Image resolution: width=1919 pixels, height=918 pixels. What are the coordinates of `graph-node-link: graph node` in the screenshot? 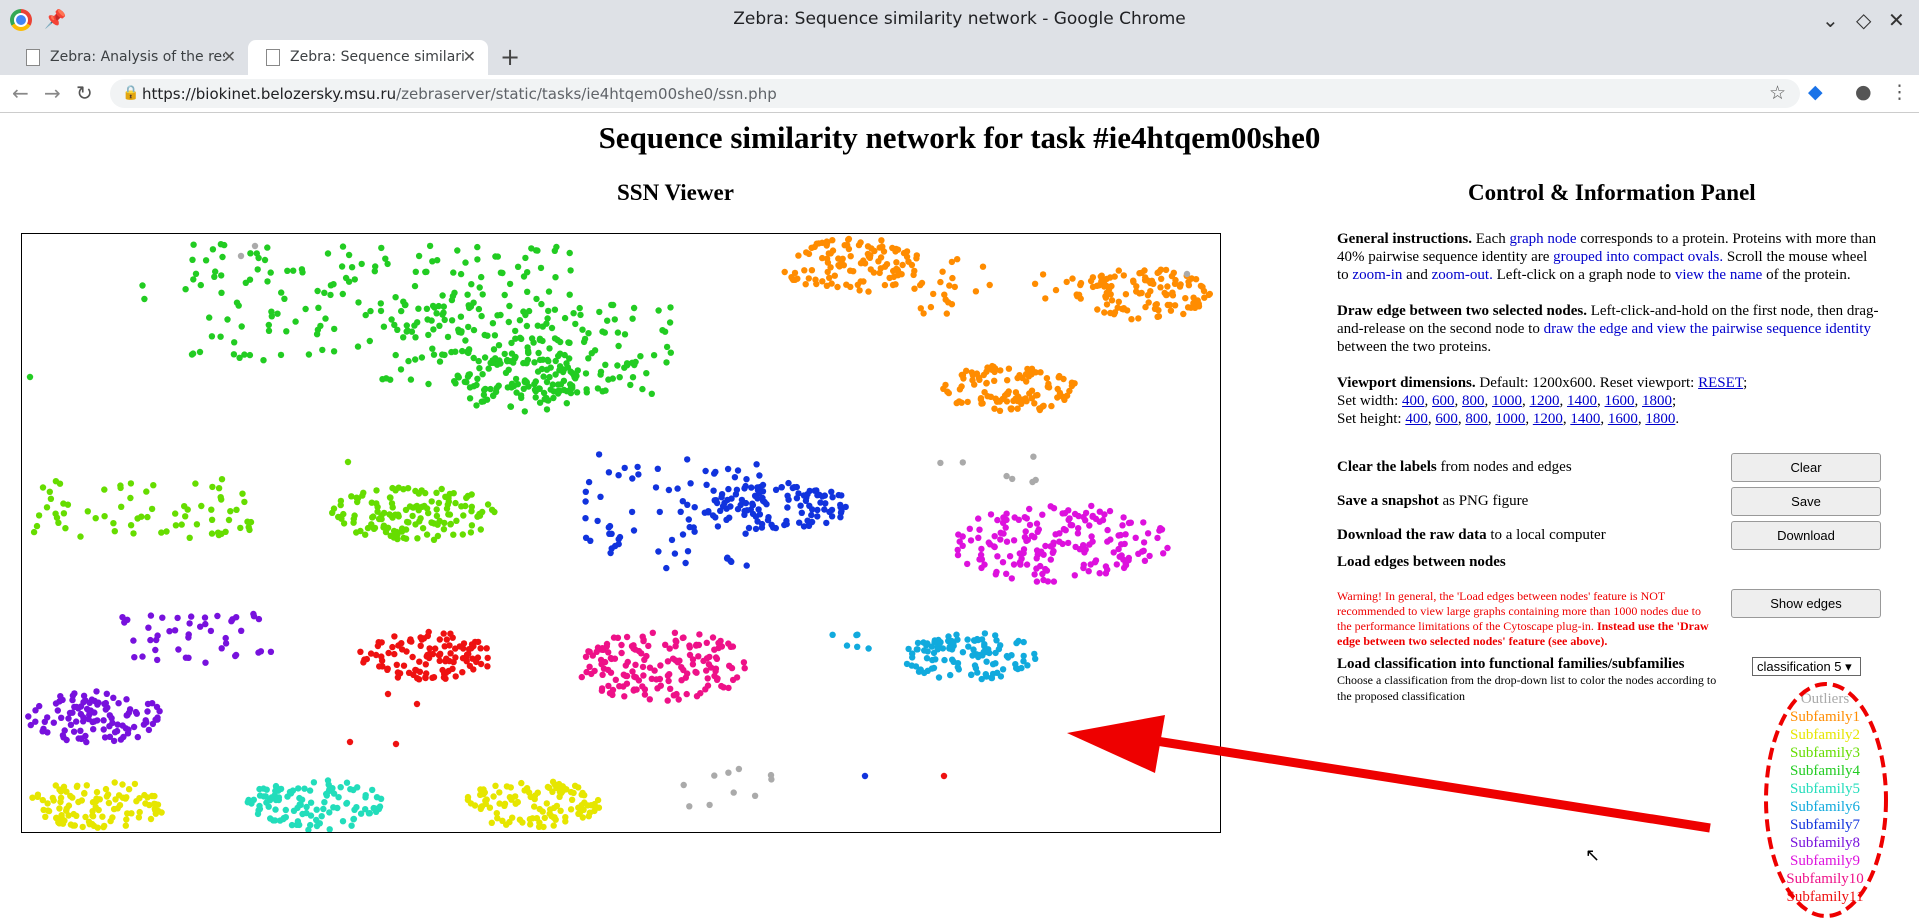 It's located at (1542, 239).